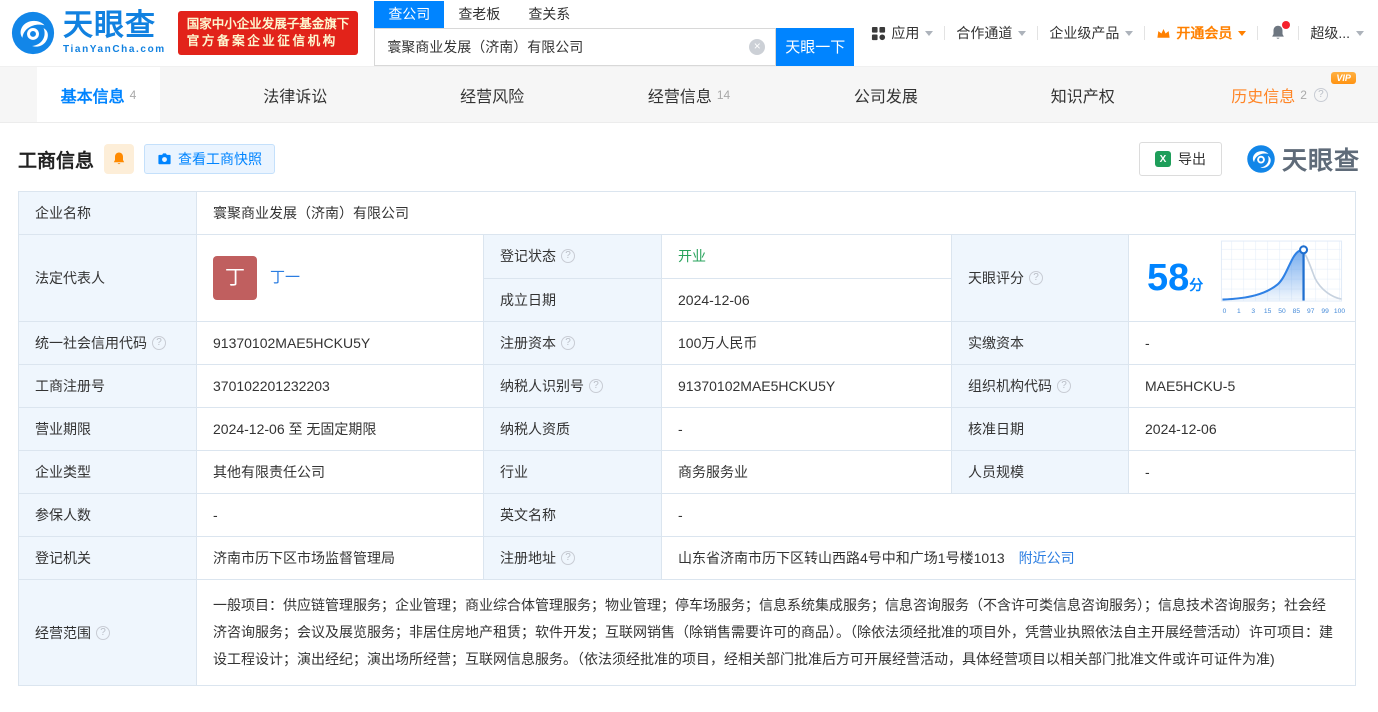 This screenshot has width=1378, height=712. What do you see at coordinates (1253, 311) in the screenshot?
I see `svg-text: 3` at bounding box center [1253, 311].